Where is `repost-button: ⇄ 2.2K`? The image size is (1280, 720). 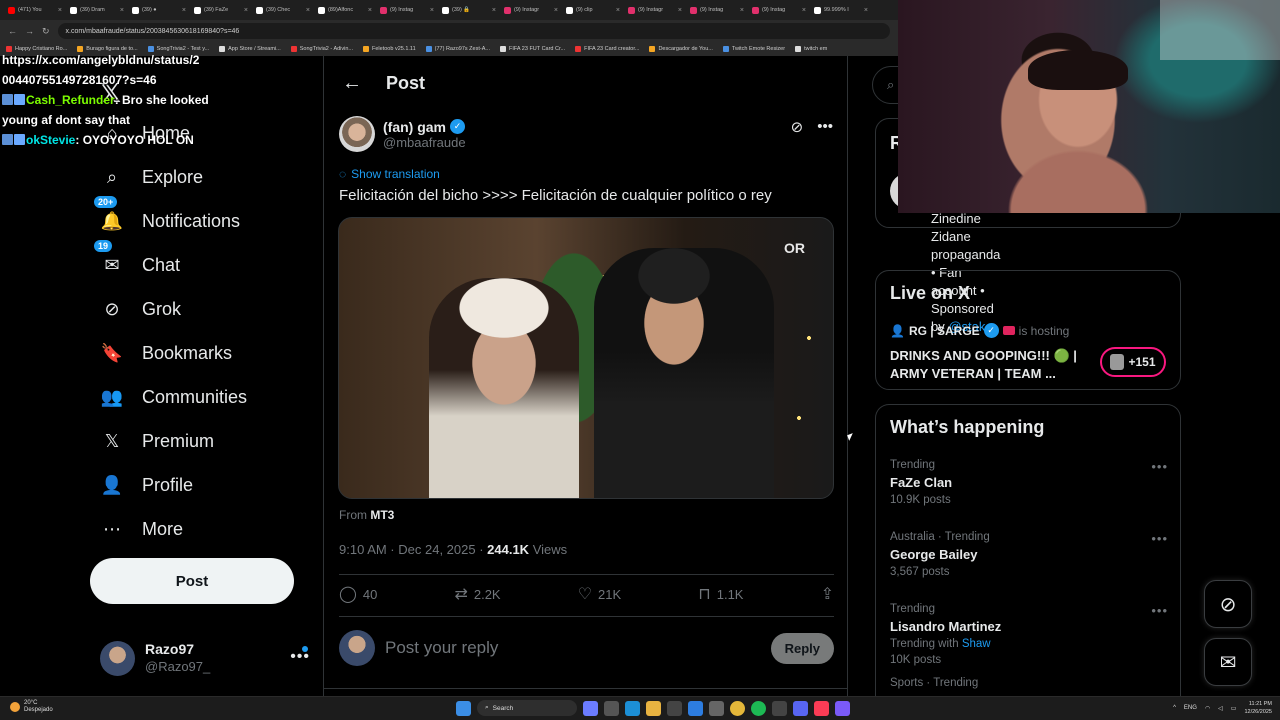
repost-button: ⇄ 2.2K is located at coordinates (477, 594).